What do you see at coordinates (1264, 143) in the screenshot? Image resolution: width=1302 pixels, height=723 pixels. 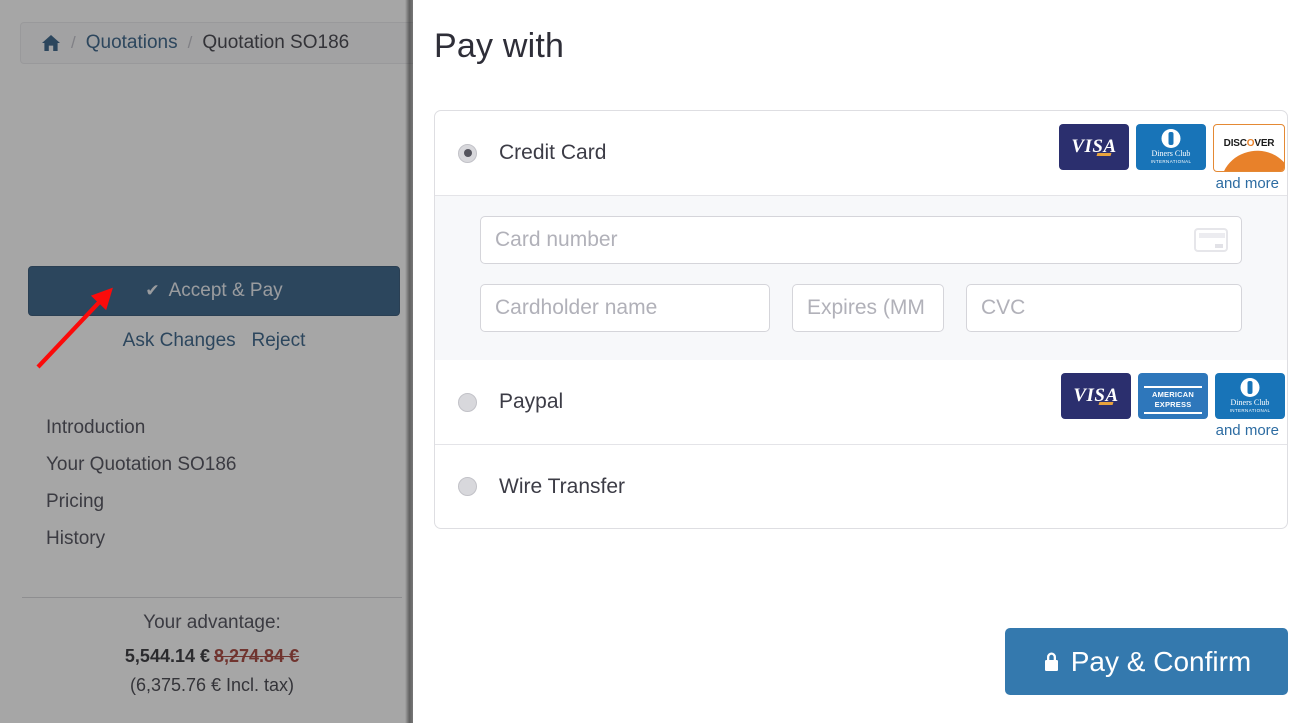 I see `discover-text-b: VER` at bounding box center [1264, 143].